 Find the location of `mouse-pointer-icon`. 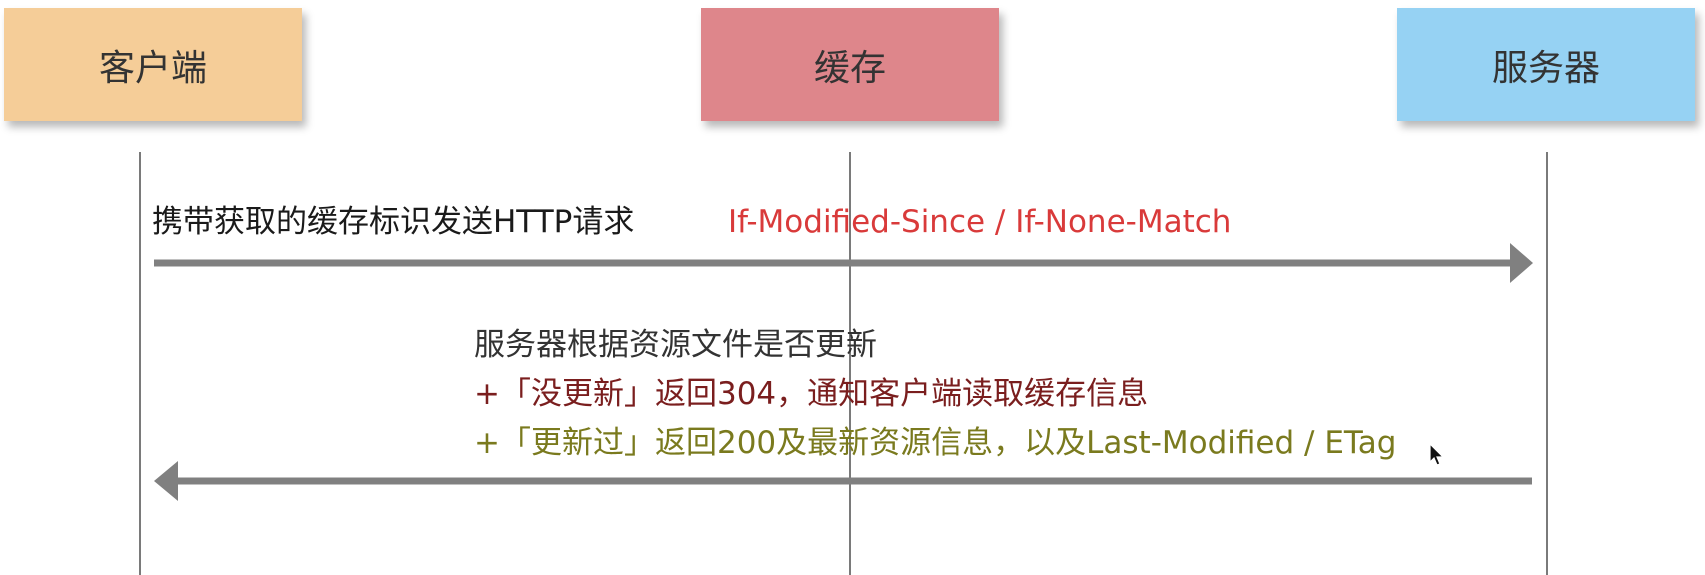

mouse-pointer-icon is located at coordinates (1437, 454).